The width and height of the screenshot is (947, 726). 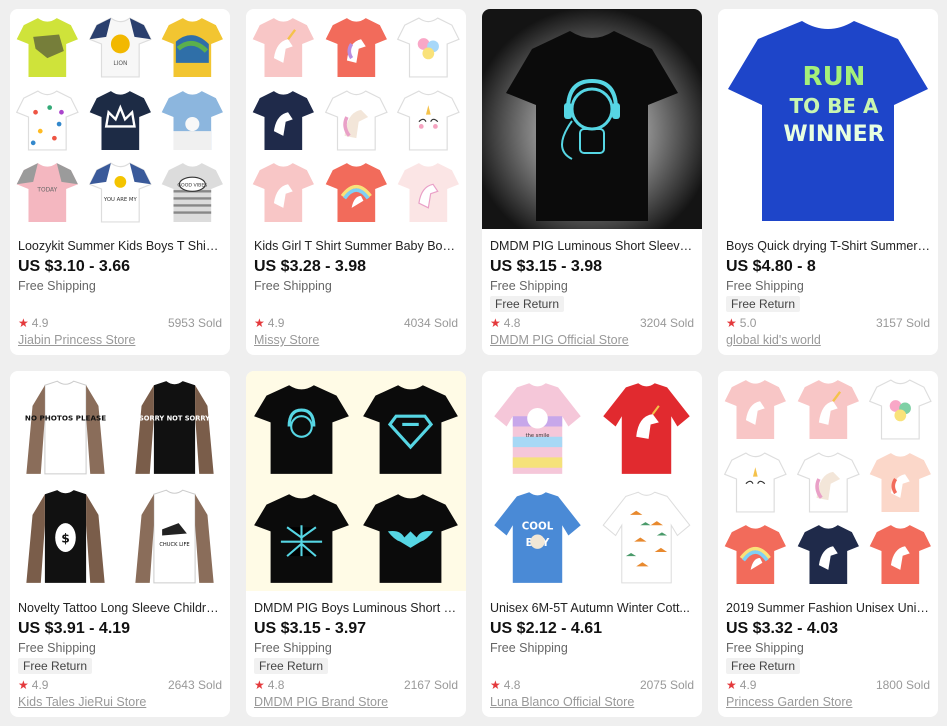 I want to click on thumb-text: TO BE A, so click(x=834, y=106).